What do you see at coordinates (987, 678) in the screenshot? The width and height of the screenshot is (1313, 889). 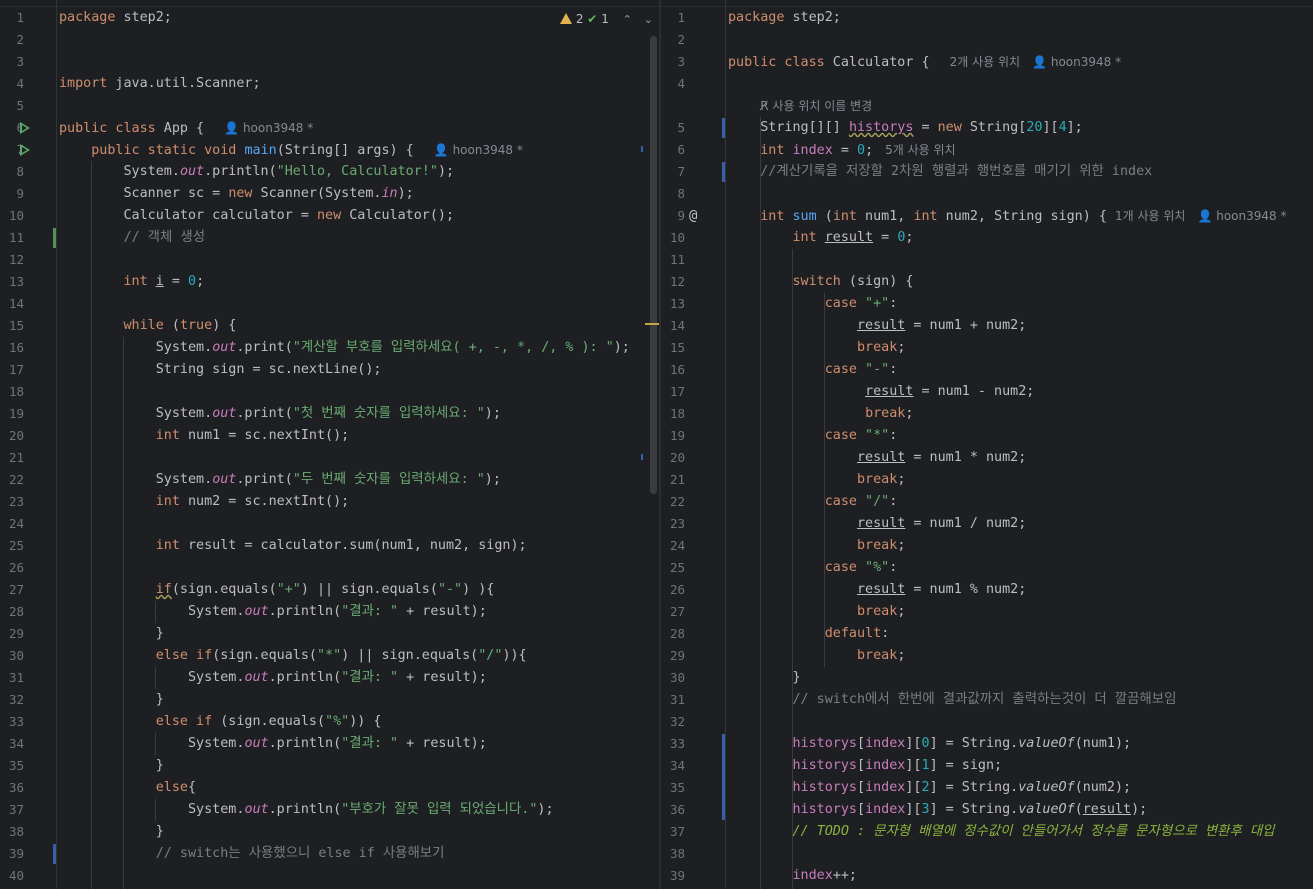 I see `code-line: 30 }` at bounding box center [987, 678].